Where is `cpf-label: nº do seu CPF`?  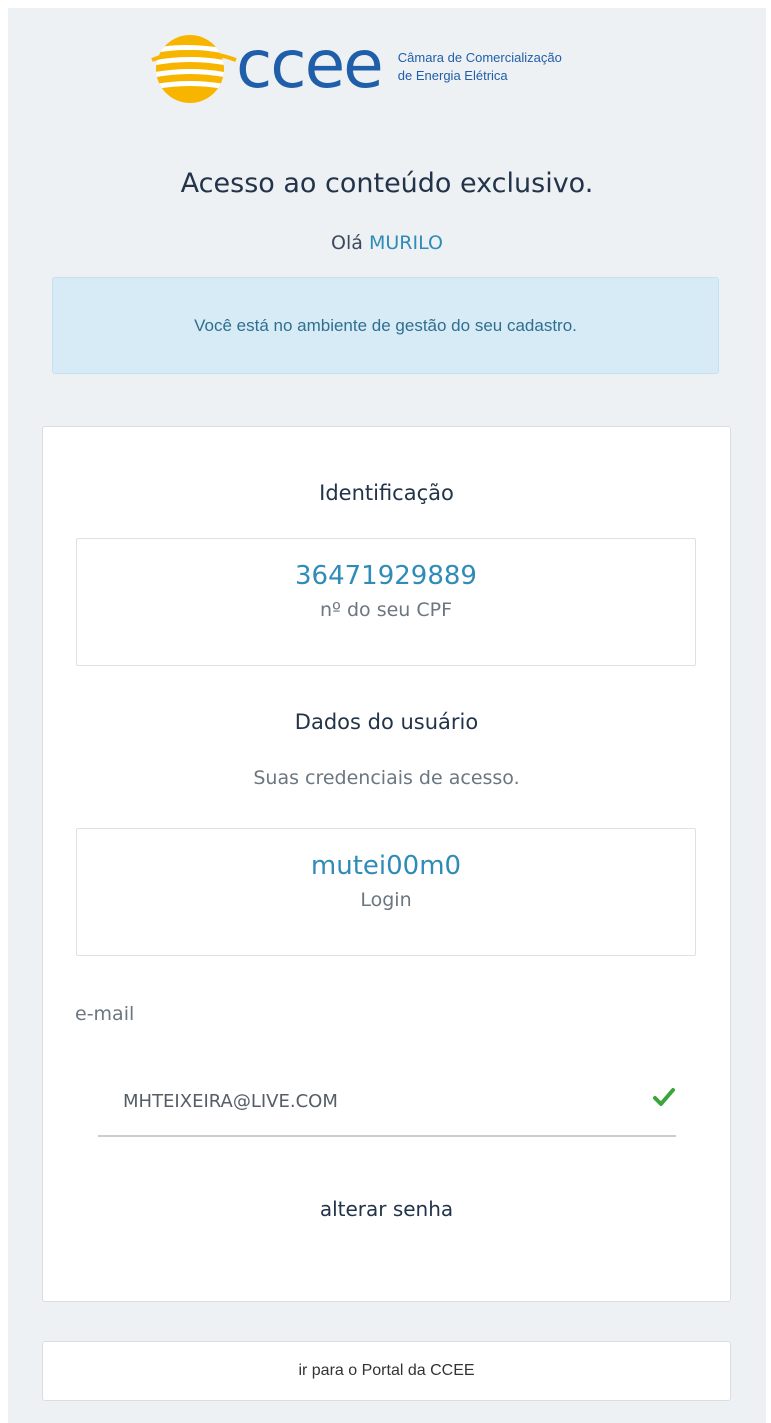 cpf-label: nº do seu CPF is located at coordinates (386, 610).